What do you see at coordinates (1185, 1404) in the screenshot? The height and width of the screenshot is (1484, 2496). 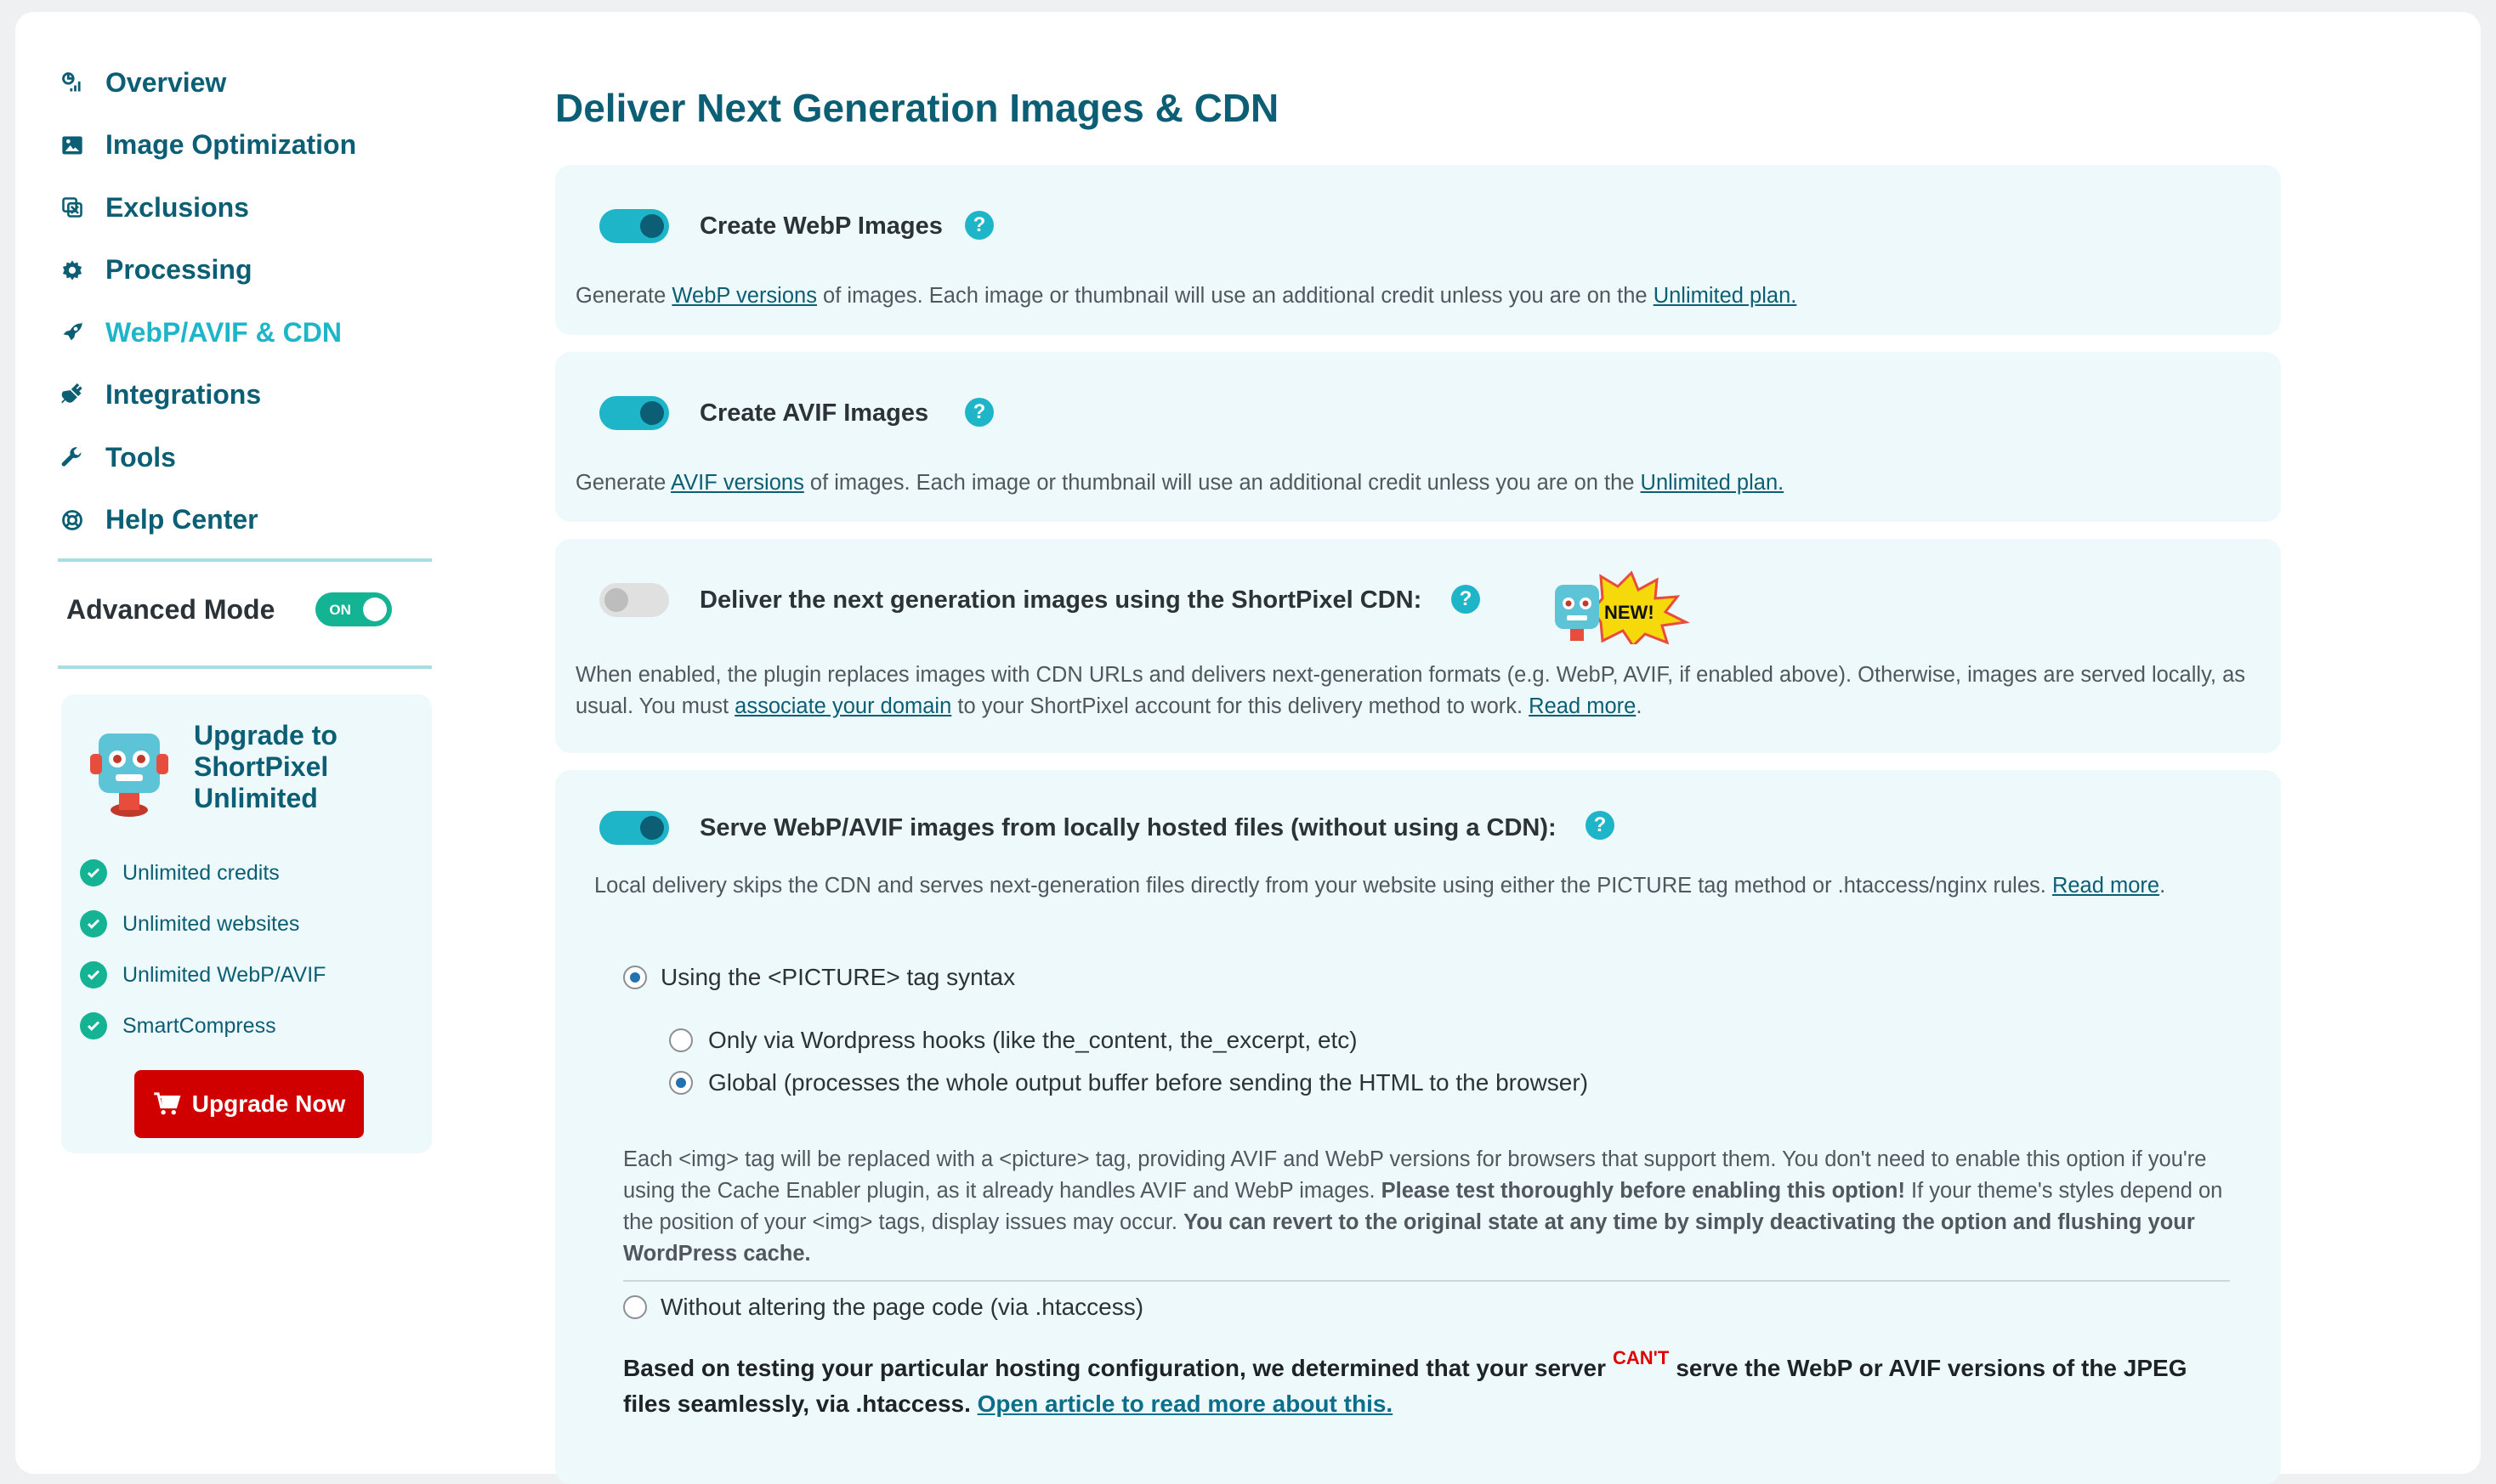 I see `open-article-link: Open article to read more about this.` at bounding box center [1185, 1404].